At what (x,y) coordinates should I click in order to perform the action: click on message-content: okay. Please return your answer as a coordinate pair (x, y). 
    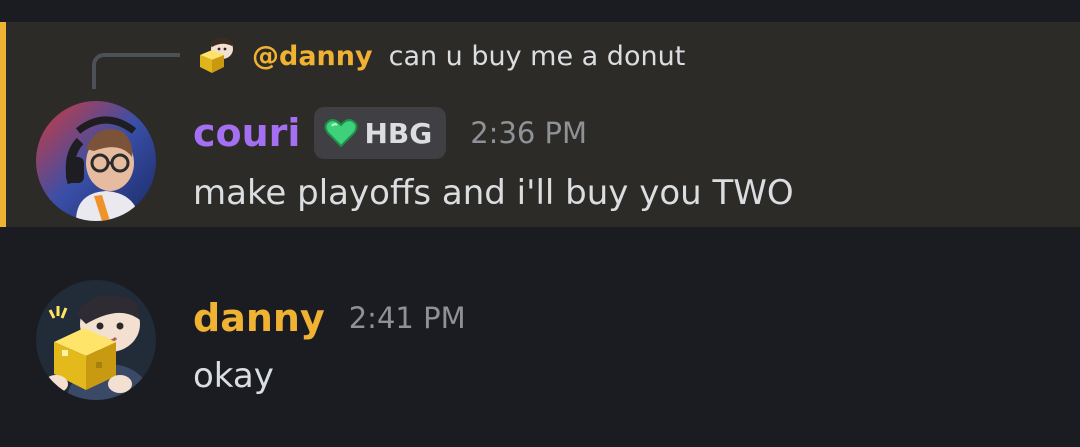
    Looking at the image, I should click on (233, 376).